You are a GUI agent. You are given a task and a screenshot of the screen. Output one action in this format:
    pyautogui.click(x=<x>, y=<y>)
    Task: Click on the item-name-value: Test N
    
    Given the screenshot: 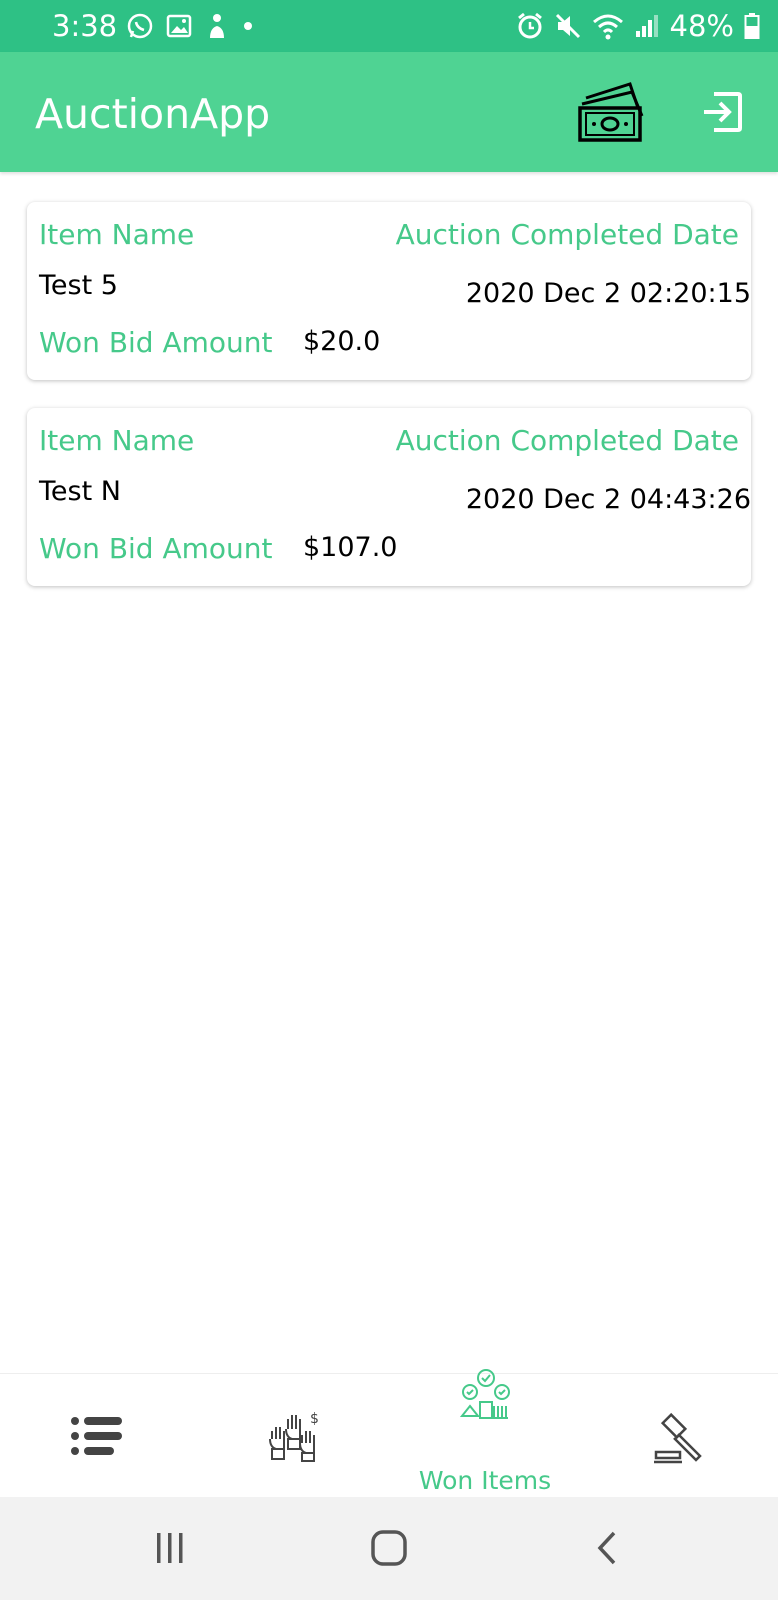 What is the action you would take?
    pyautogui.click(x=80, y=491)
    